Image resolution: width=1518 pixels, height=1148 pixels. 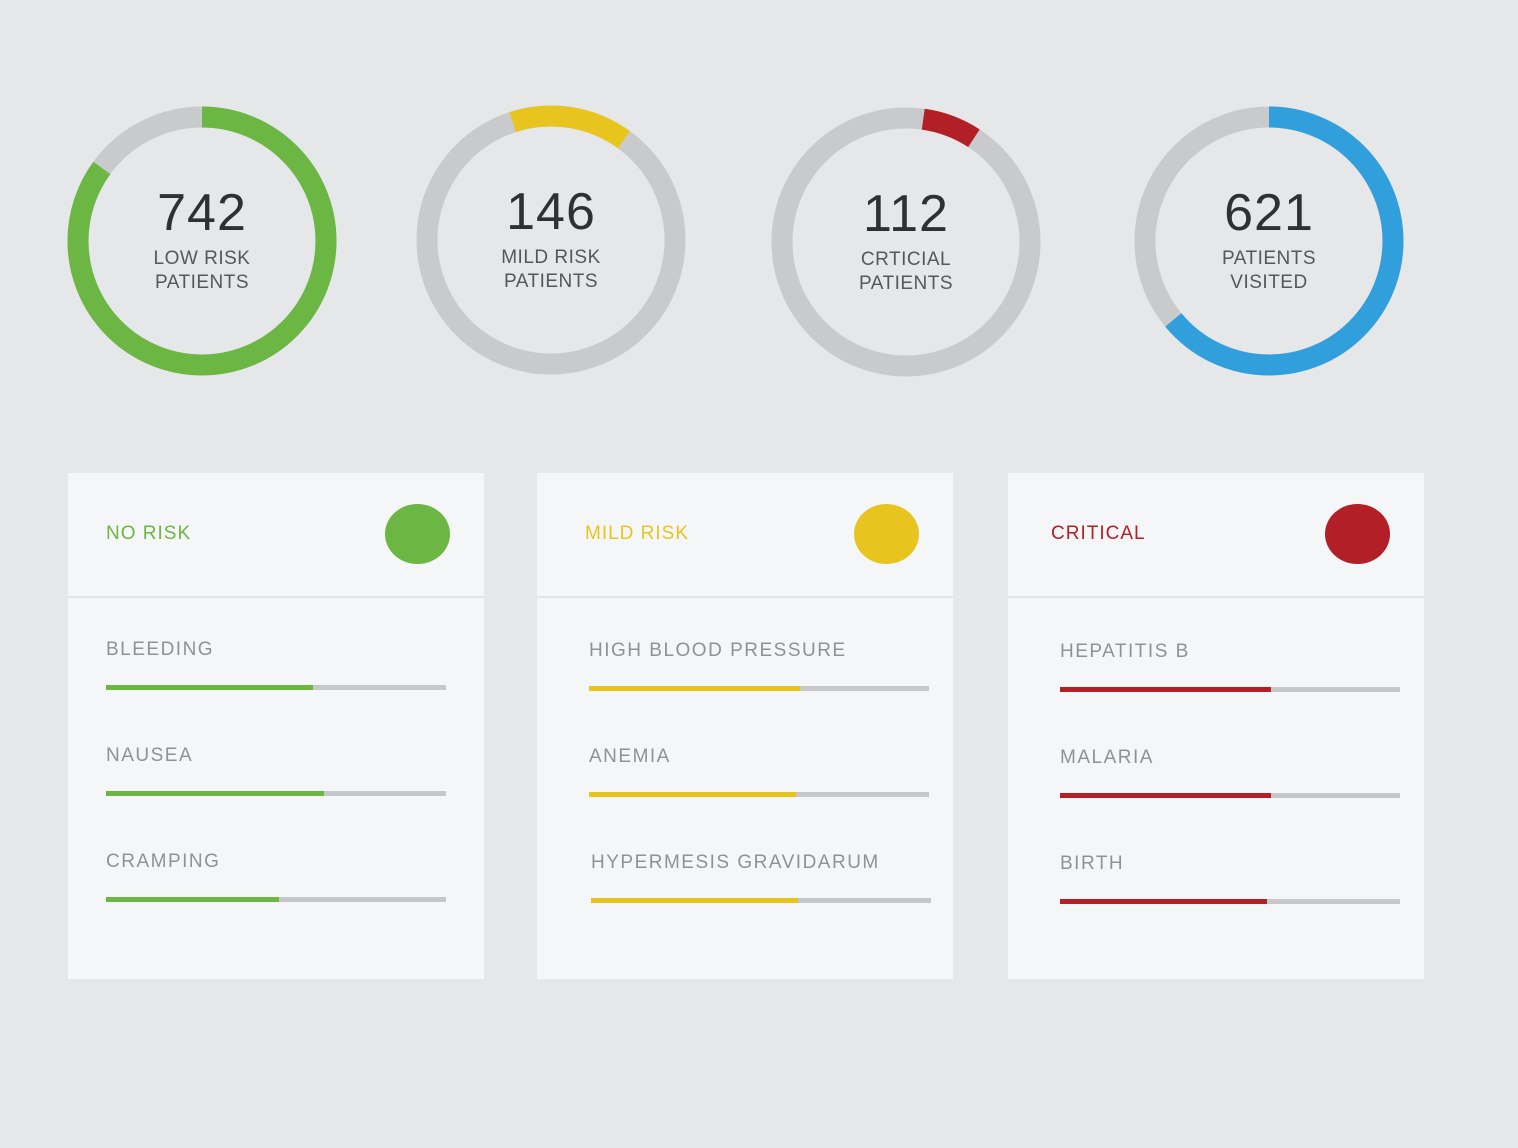 I want to click on metric-label: BLEEDING, so click(x=160, y=649).